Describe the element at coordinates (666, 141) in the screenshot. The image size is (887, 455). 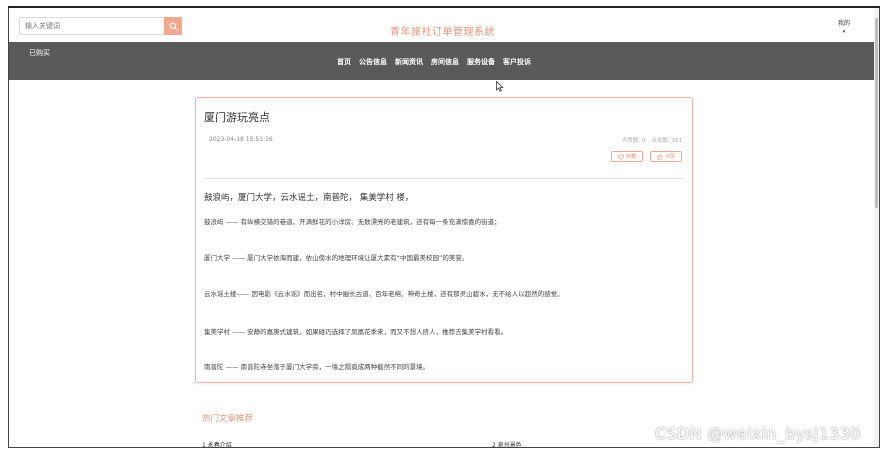
I see `clicks-count: 点击数: 201` at that location.